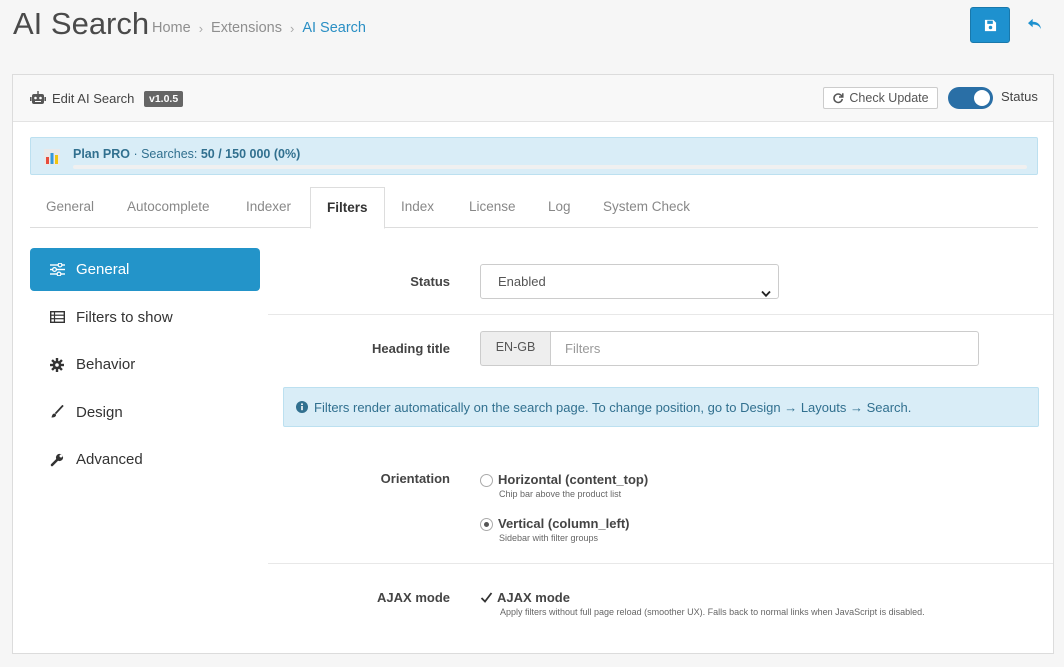 The image size is (1064, 667). I want to click on vertical-radio, so click(486, 524).